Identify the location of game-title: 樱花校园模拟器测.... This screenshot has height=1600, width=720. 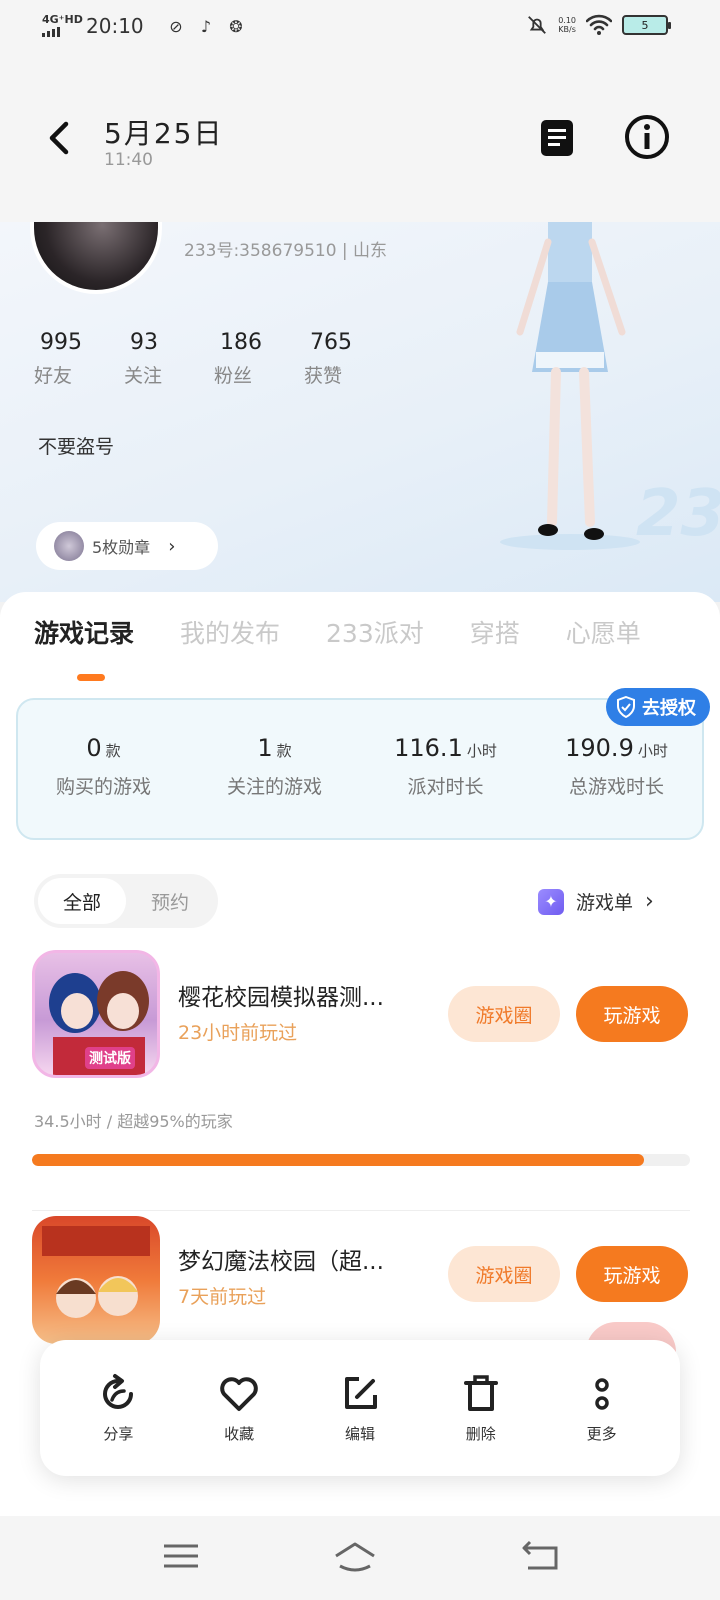
(303, 995).